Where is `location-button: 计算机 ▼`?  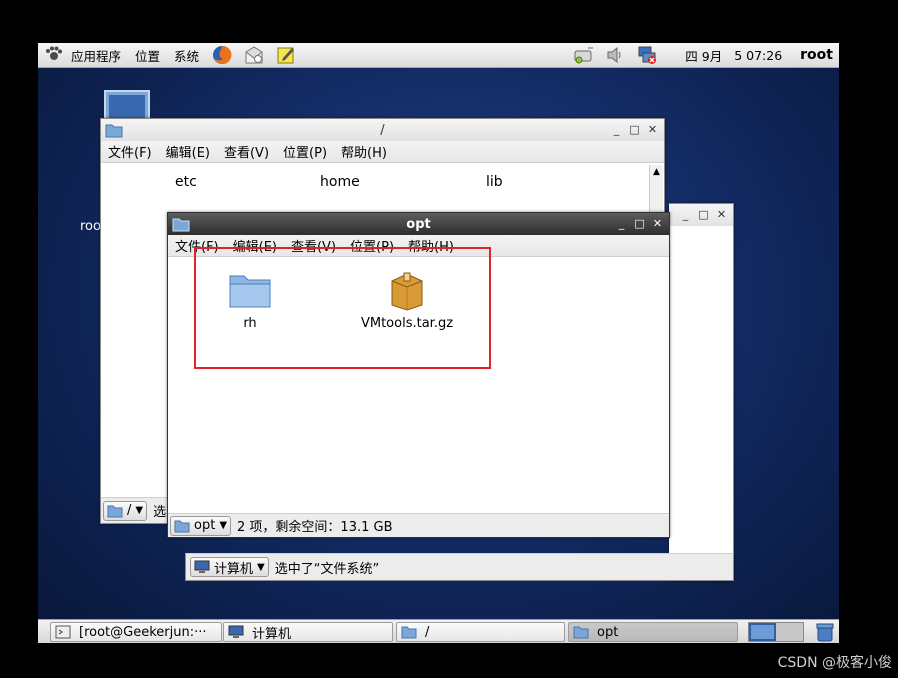 location-button: 计算机 ▼ is located at coordinates (229, 567).